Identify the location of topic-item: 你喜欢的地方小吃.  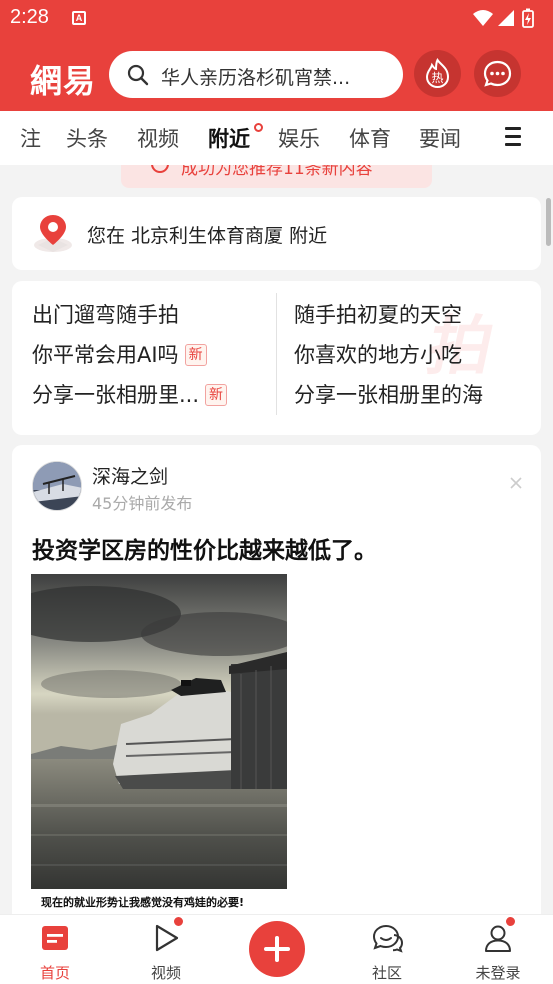
(378, 354).